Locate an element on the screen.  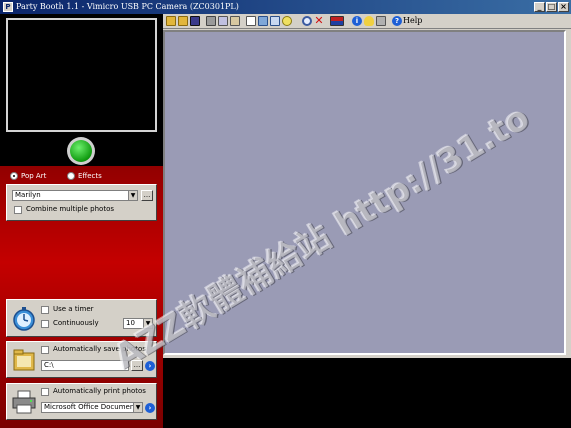
mode-effects: Effects is located at coordinates (84, 176).